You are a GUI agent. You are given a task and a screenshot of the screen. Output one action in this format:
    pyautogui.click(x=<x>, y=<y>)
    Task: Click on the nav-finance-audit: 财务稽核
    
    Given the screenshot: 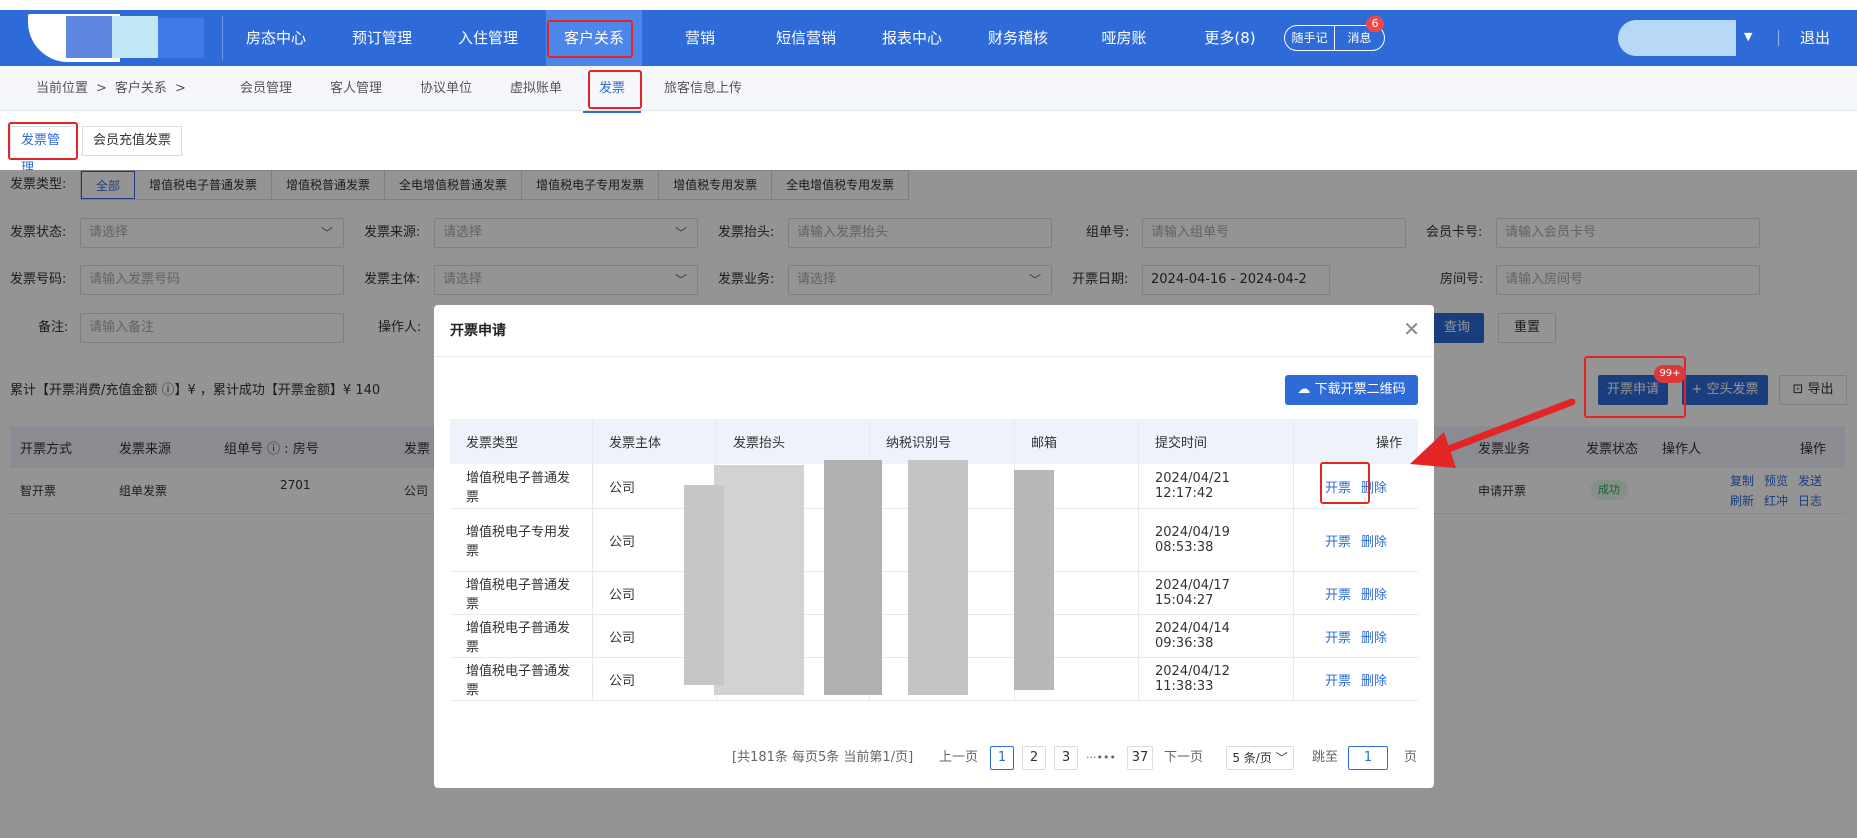 What is the action you would take?
    pyautogui.click(x=1018, y=38)
    